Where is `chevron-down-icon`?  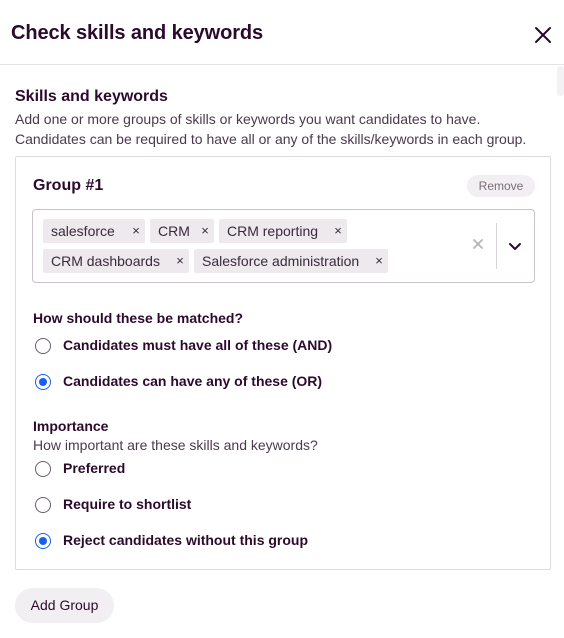
chevron-down-icon is located at coordinates (515, 246).